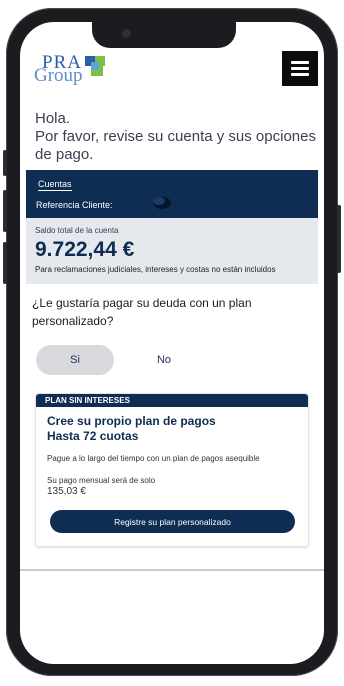 This screenshot has width=344, height=686. Describe the element at coordinates (87, 400) in the screenshot. I see `plan-banner-label: PLAN SIN INTERESES` at that location.